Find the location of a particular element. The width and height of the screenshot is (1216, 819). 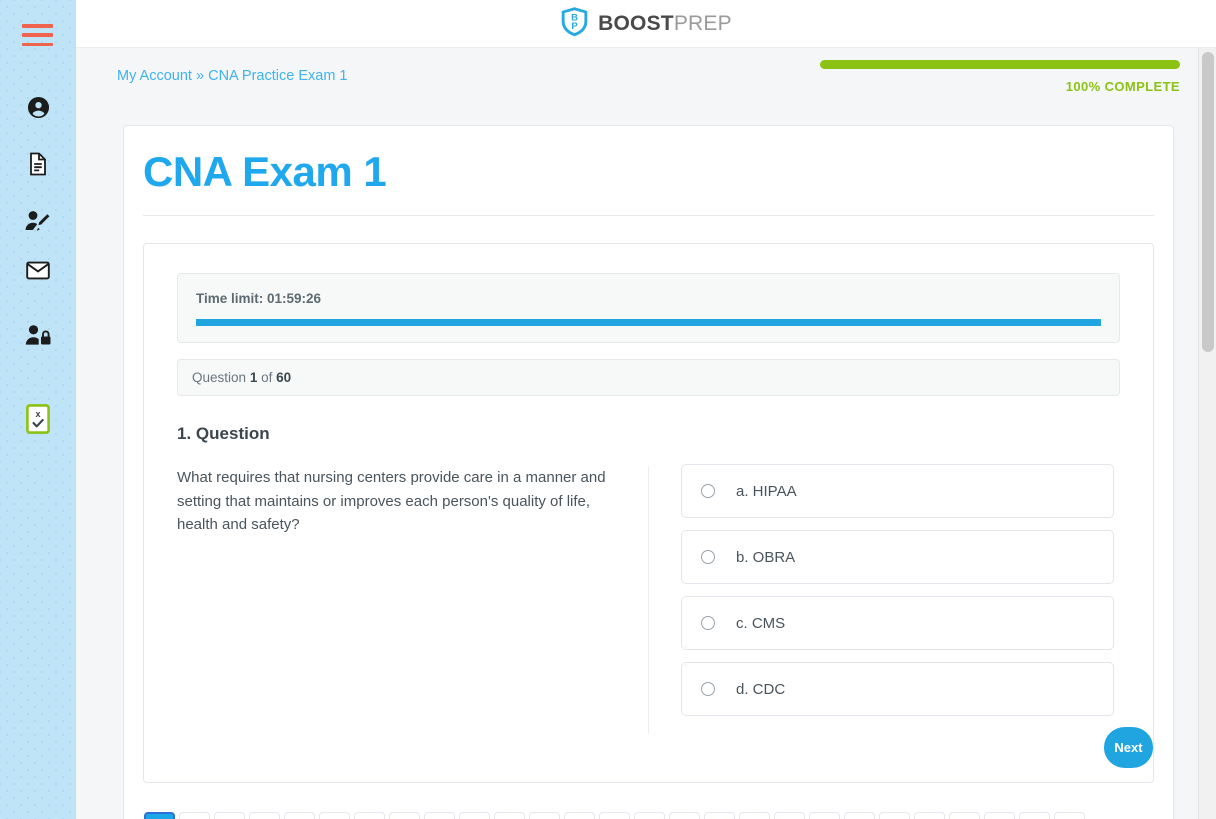

pagination-item-23: 23 is located at coordinates (929, 815).